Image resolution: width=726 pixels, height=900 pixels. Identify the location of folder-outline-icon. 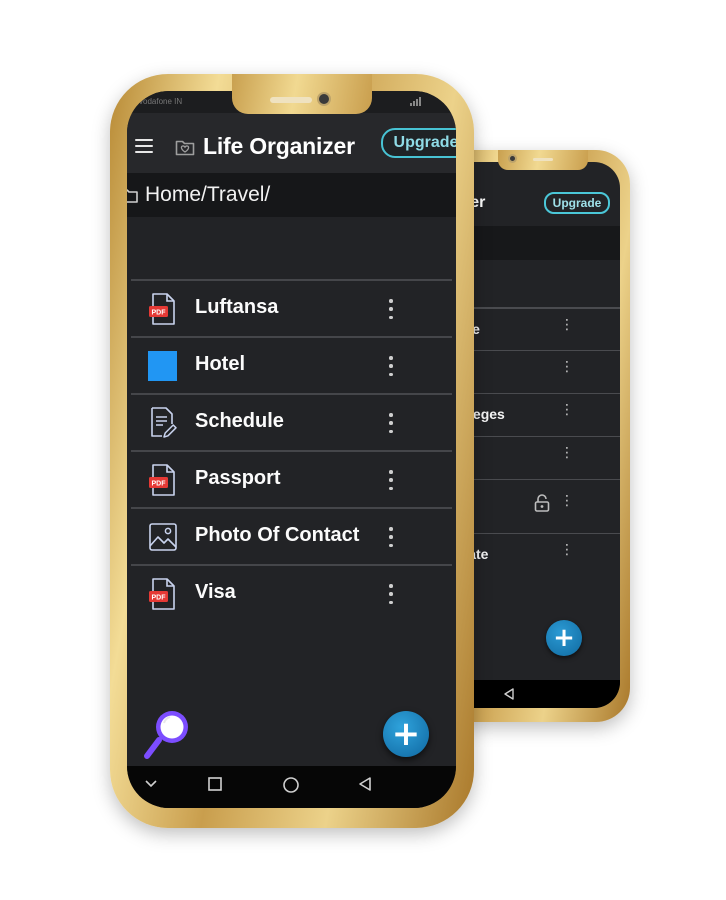
(133, 197).